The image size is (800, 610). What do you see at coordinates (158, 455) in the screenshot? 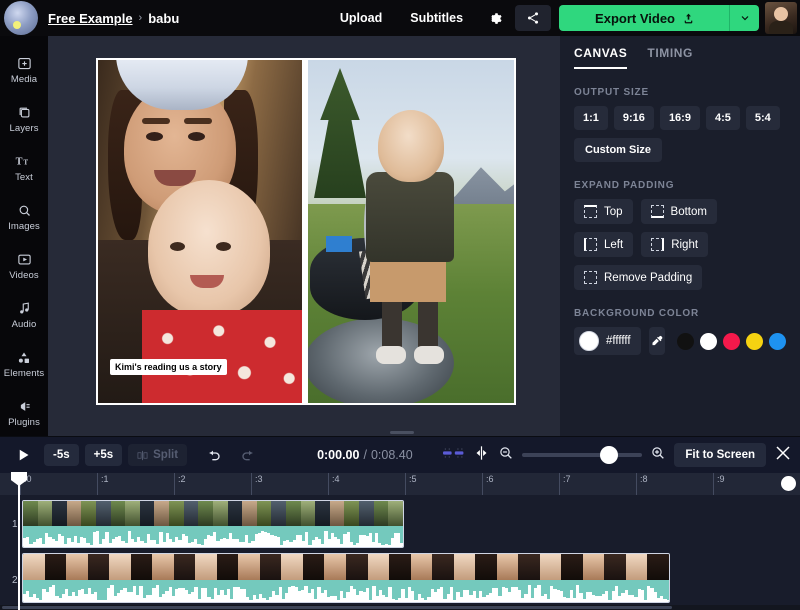
I see `split-button: Split` at bounding box center [158, 455].